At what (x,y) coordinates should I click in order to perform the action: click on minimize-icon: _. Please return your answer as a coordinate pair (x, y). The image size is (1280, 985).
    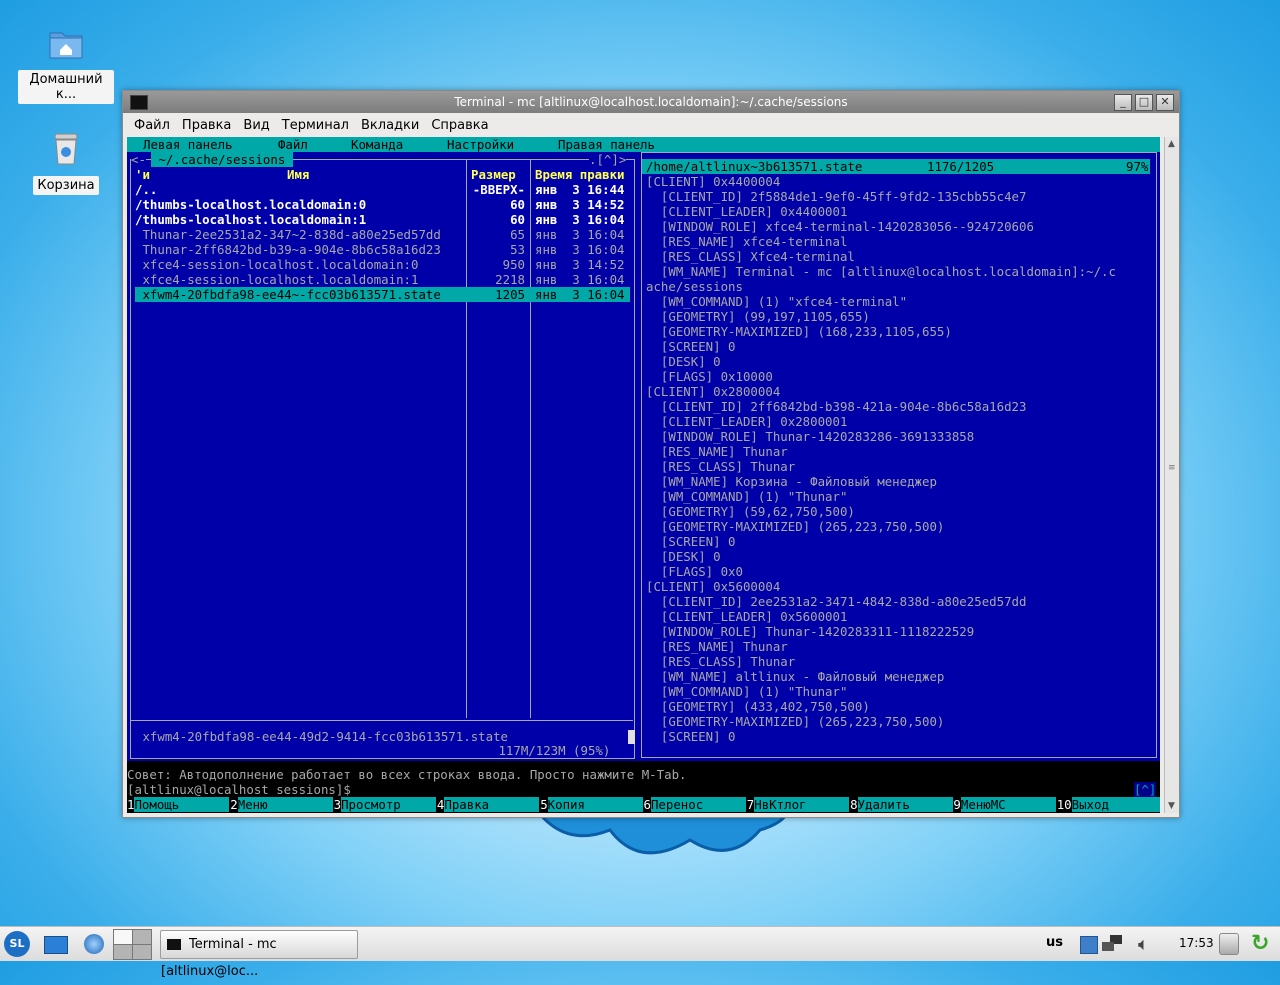
    Looking at the image, I should click on (1123, 101).